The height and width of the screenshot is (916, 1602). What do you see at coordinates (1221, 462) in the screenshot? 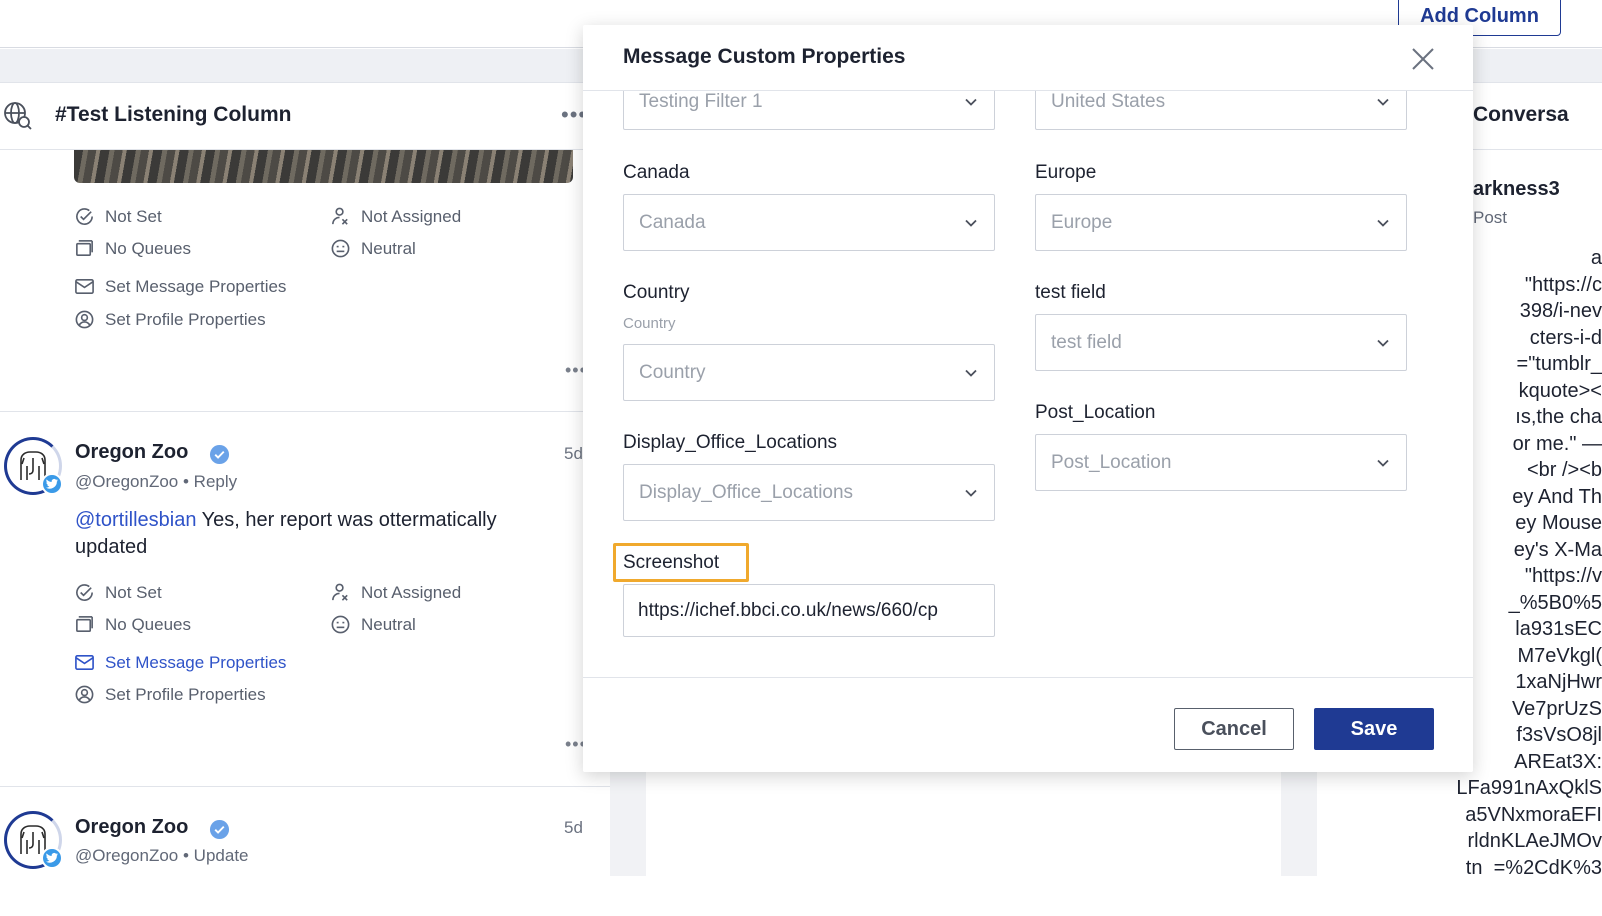
I see `post-location-select: Post_Location` at bounding box center [1221, 462].